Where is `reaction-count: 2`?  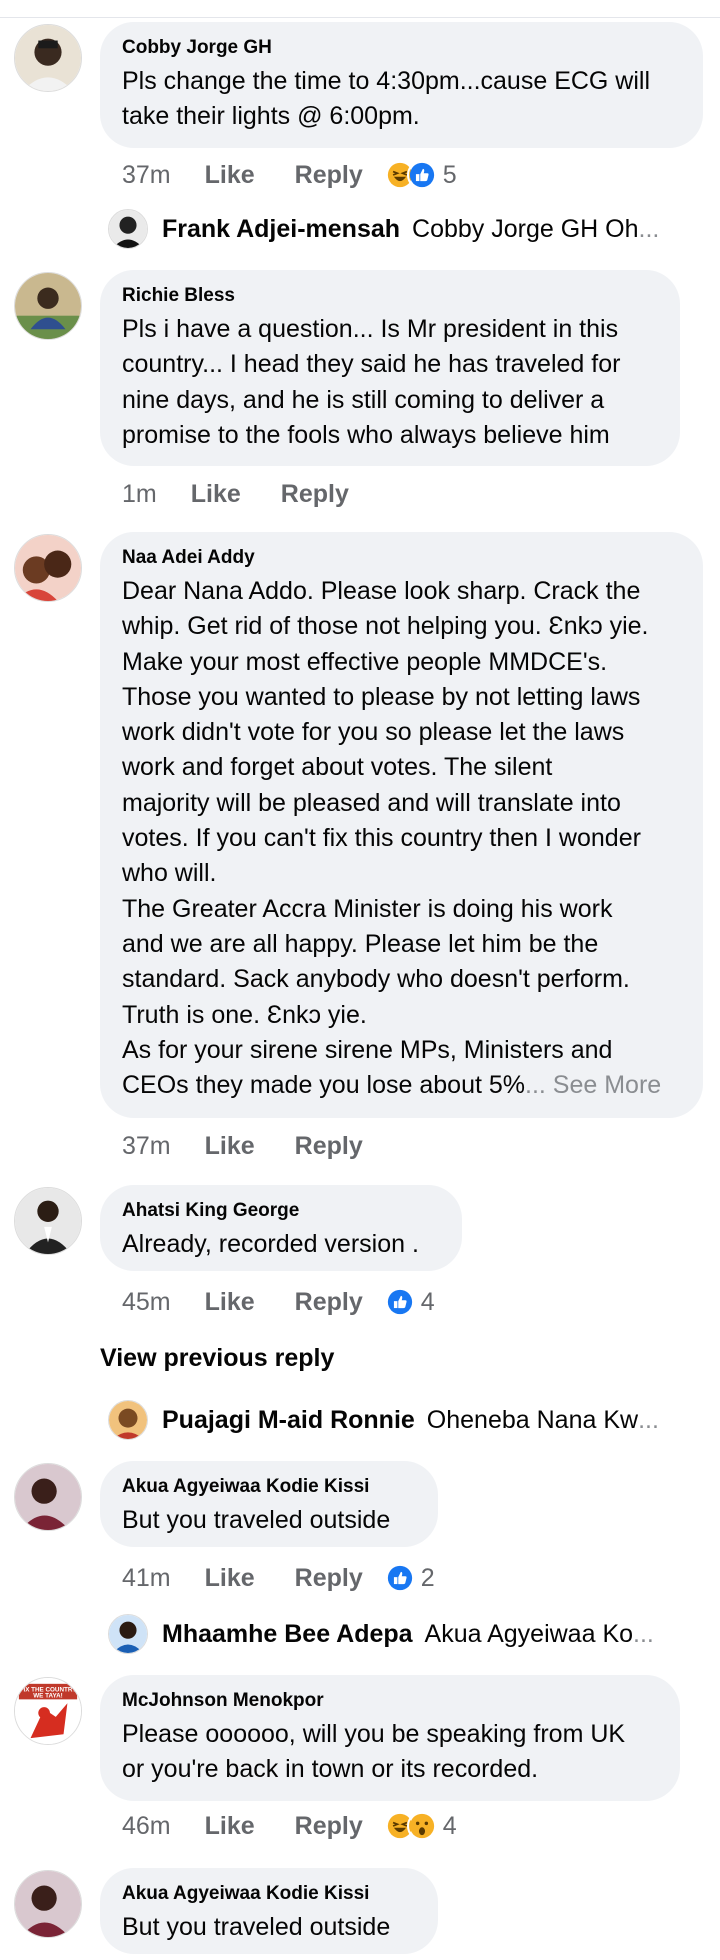
reaction-count: 2 is located at coordinates (427, 1577).